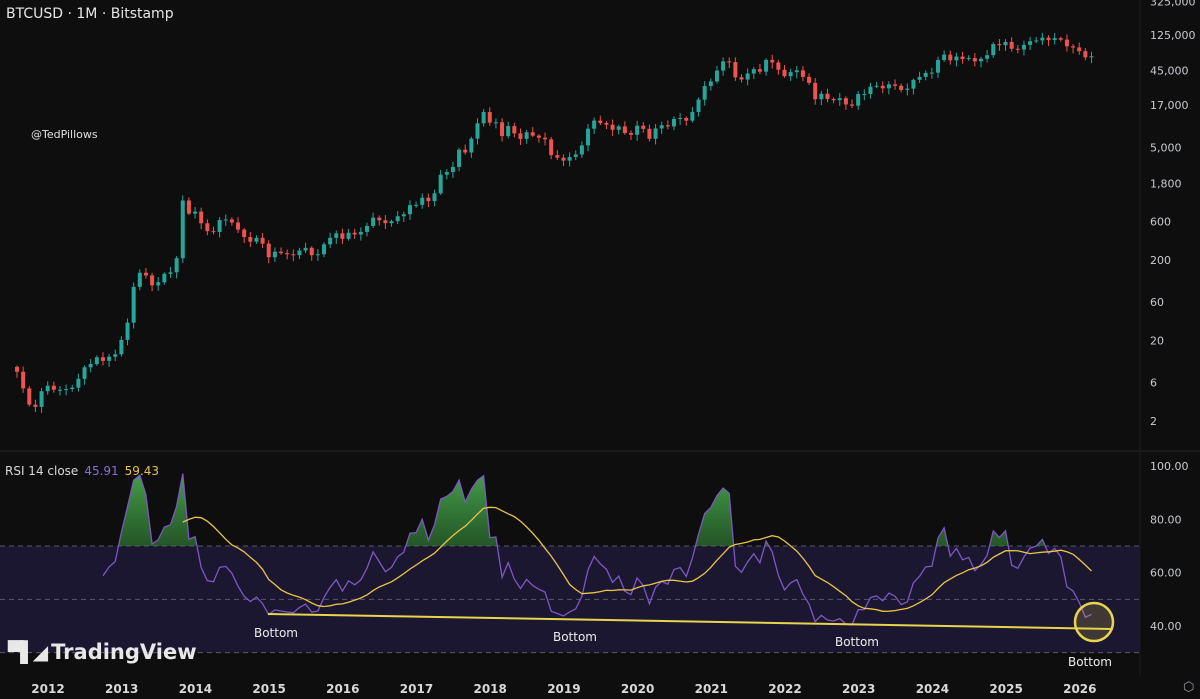  What do you see at coordinates (268, 689) in the screenshot?
I see `time-axis-label: 2015` at bounding box center [268, 689].